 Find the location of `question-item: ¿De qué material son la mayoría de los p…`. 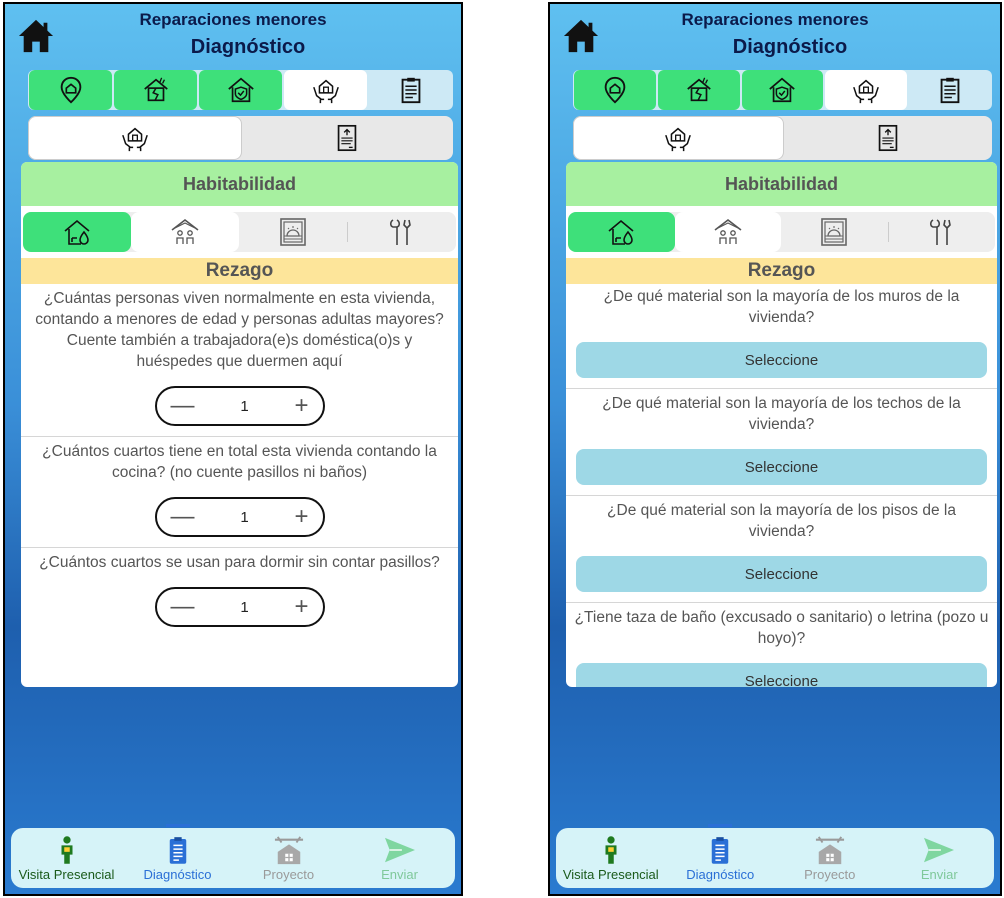

question-item: ¿De qué material son la mayoría de los p… is located at coordinates (781, 549).